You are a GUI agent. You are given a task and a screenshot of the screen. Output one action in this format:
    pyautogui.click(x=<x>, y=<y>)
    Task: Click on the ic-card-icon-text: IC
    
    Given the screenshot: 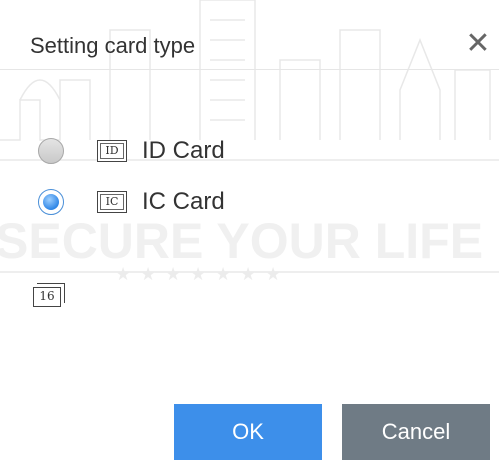 What is the action you would take?
    pyautogui.click(x=112, y=201)
    